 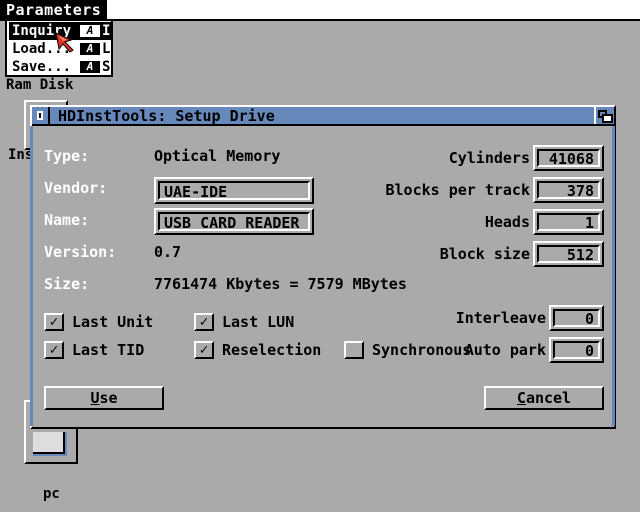 I want to click on cancel-button: Cancel, so click(x=544, y=398).